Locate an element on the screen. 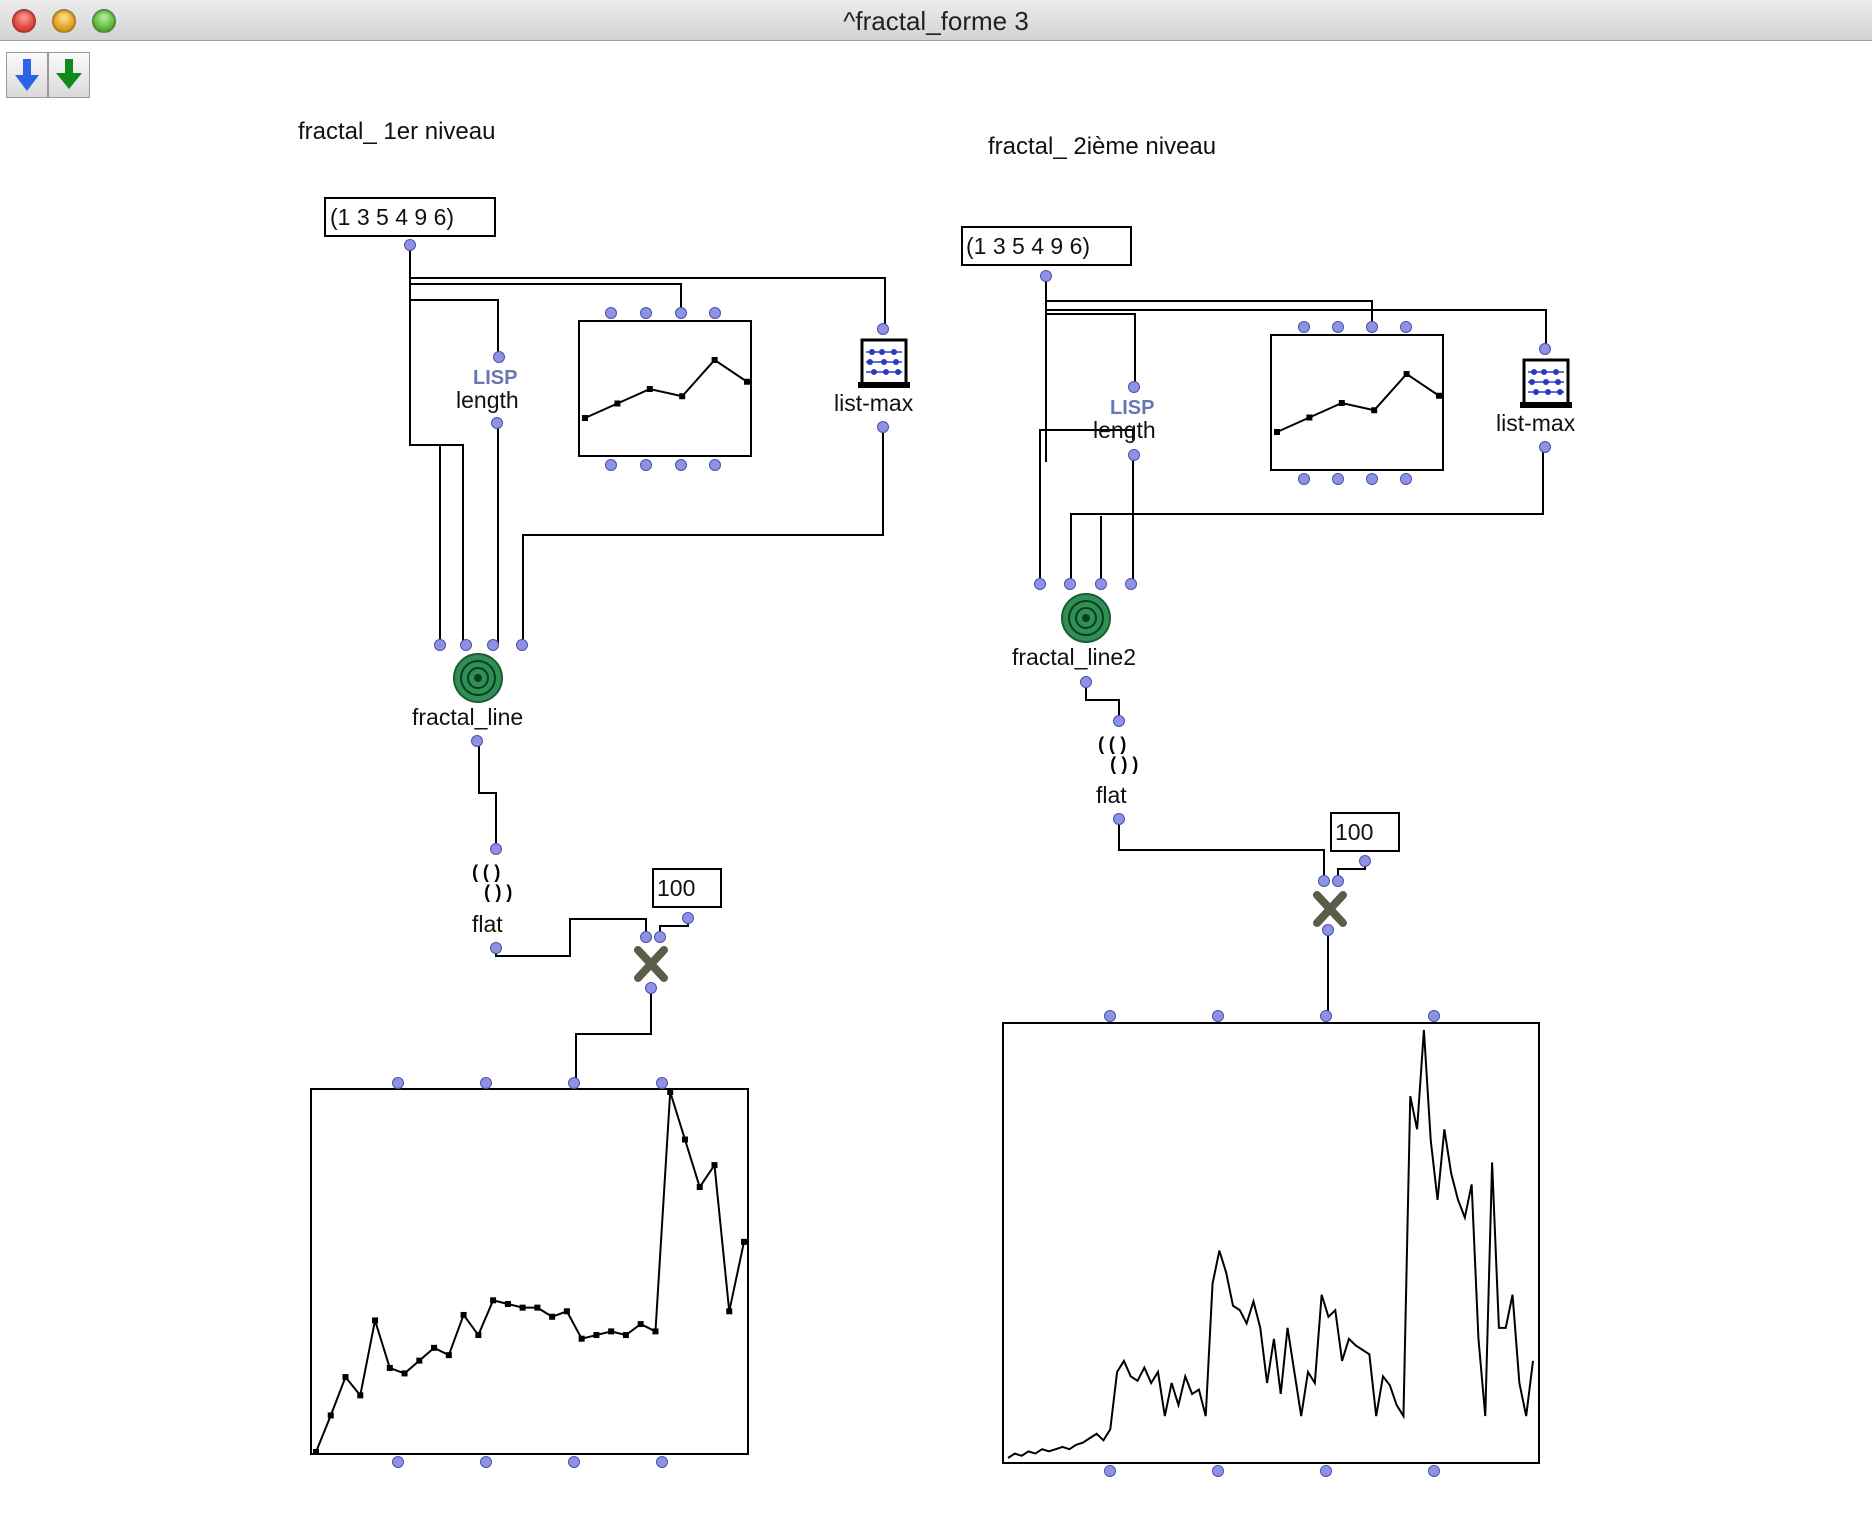 The height and width of the screenshot is (1518, 1872). fractal-line-box-left: fractal_line is located at coordinates (467, 691).